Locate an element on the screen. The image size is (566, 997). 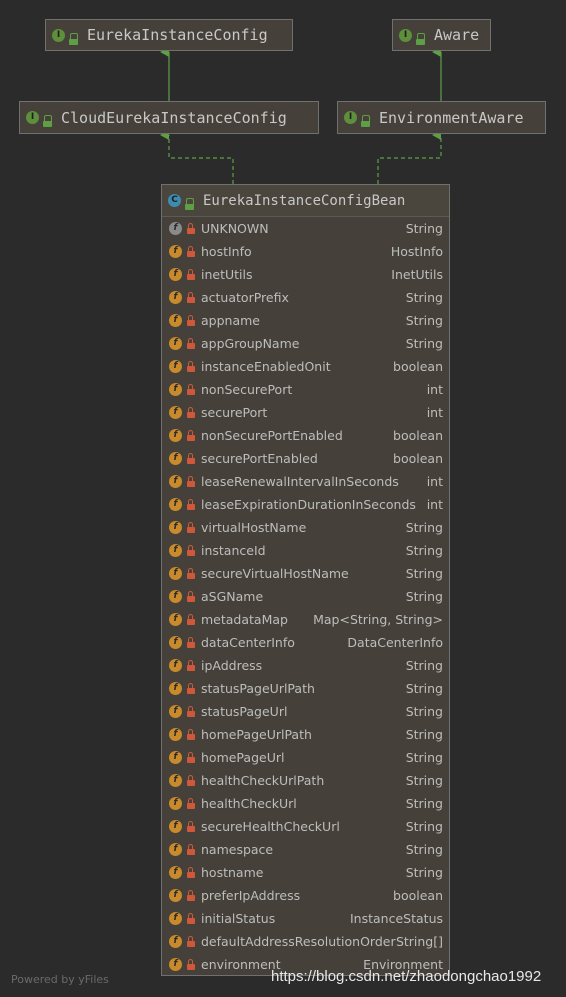
field-name: homePageUrl is located at coordinates (243, 757).